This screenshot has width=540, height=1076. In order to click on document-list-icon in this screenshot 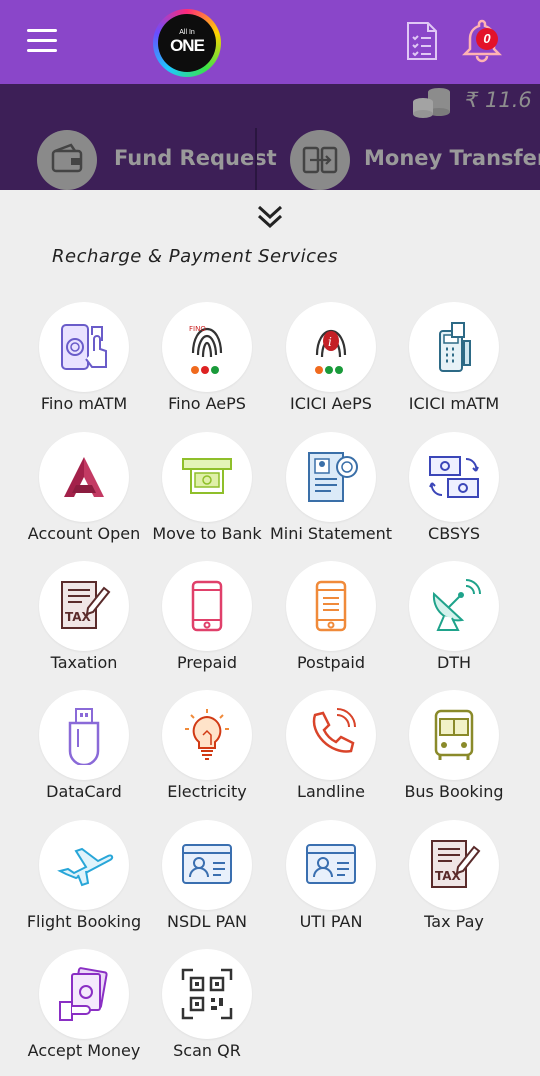, I will do `click(422, 41)`.